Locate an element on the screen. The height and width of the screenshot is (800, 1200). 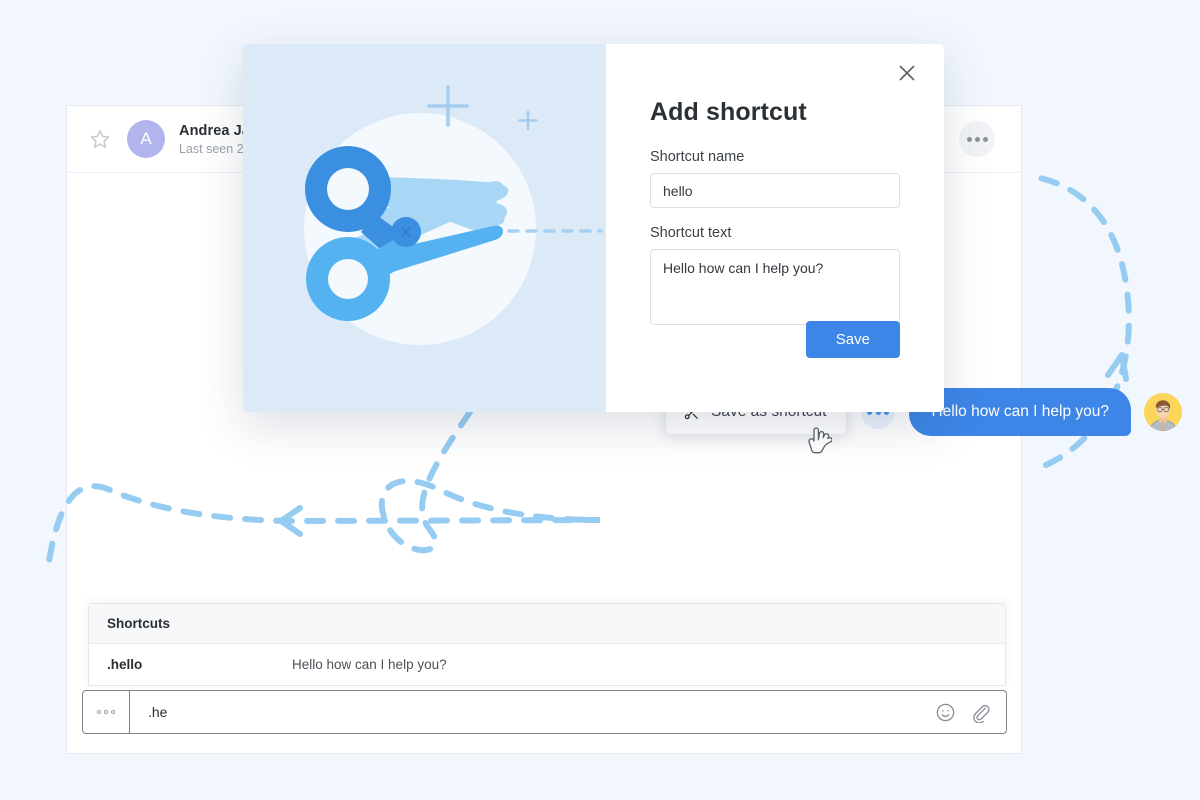
contact-avatar: A is located at coordinates (146, 139).